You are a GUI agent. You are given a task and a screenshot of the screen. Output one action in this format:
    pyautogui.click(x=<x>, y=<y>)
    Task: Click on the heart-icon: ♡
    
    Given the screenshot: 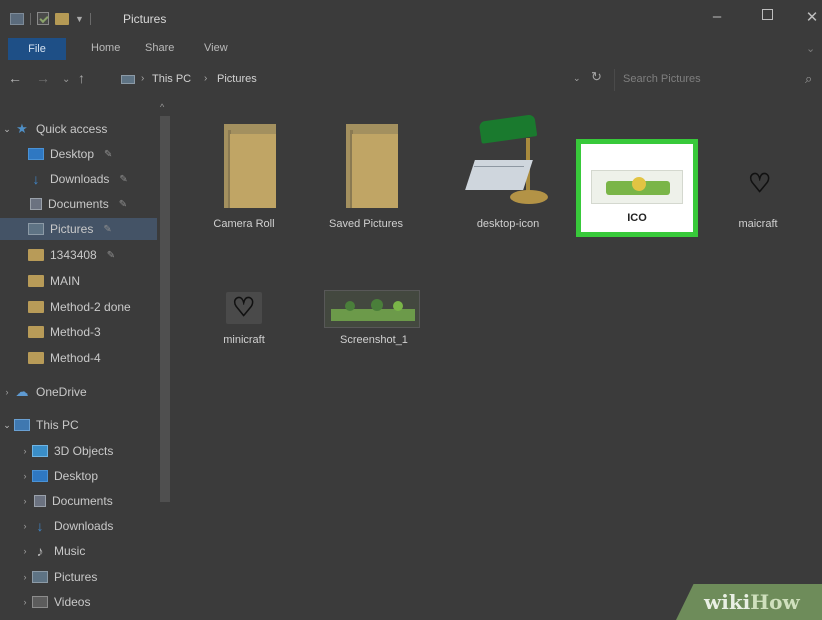 What is the action you would take?
    pyautogui.click(x=760, y=183)
    